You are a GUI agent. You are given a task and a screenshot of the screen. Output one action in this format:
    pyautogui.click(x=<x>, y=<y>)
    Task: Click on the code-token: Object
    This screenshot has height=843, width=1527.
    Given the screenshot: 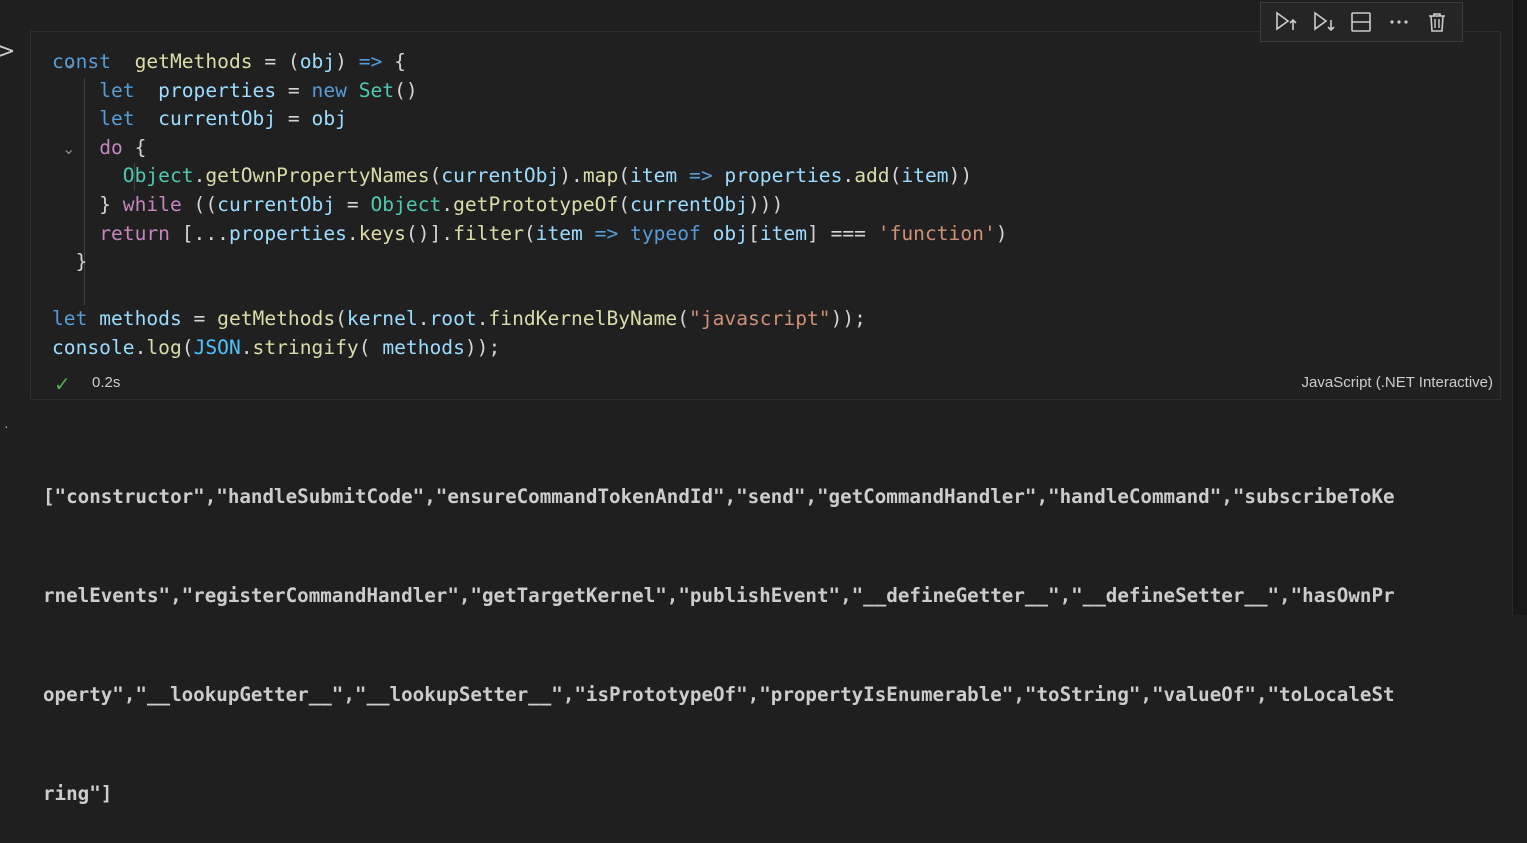 What is the action you would take?
    pyautogui.click(x=406, y=204)
    